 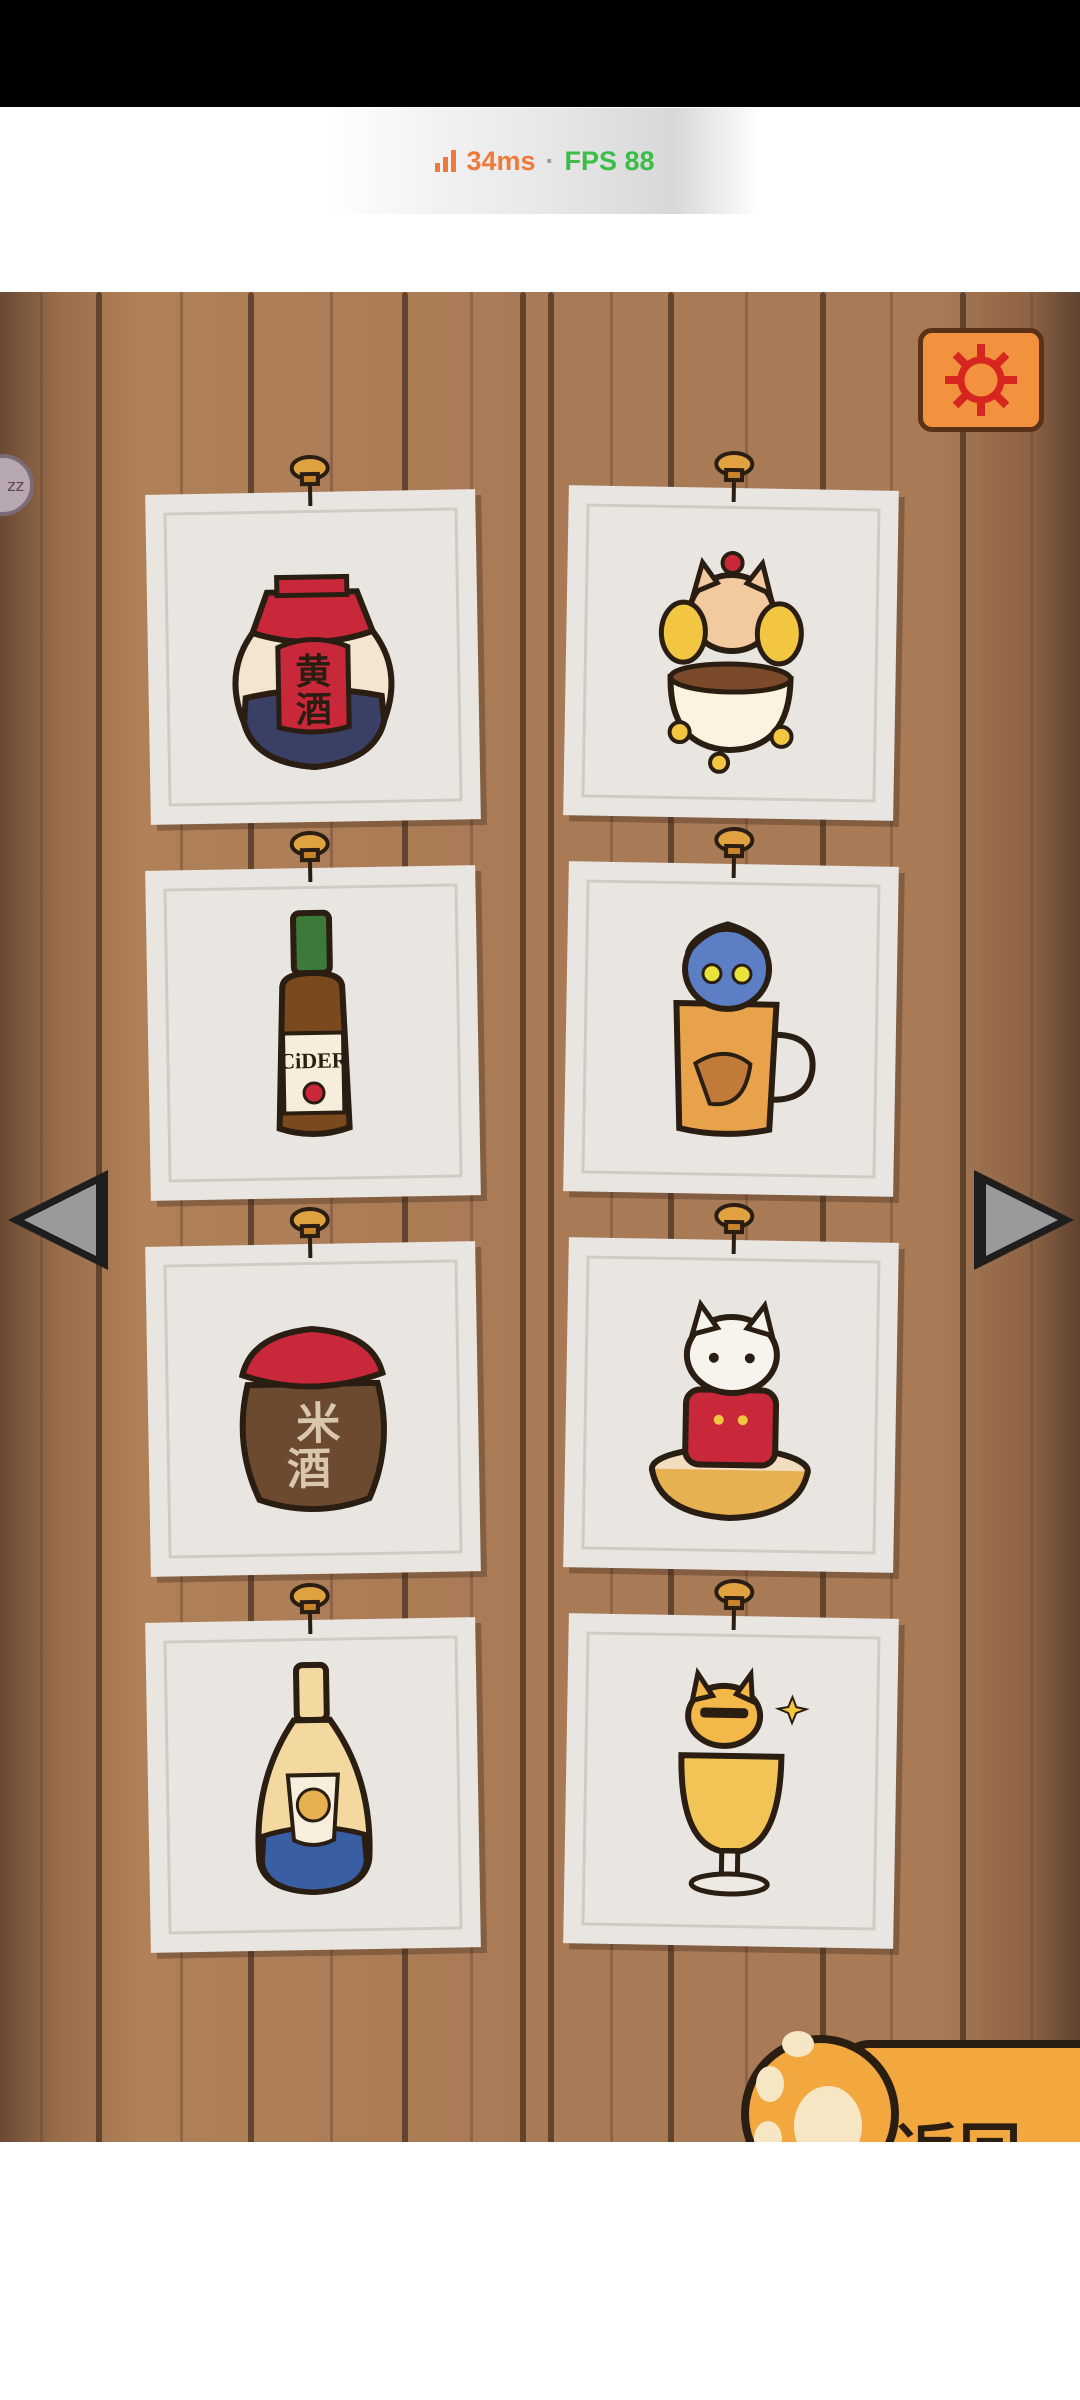 I want to click on blue-label-bottle-icon, so click(x=314, y=1778).